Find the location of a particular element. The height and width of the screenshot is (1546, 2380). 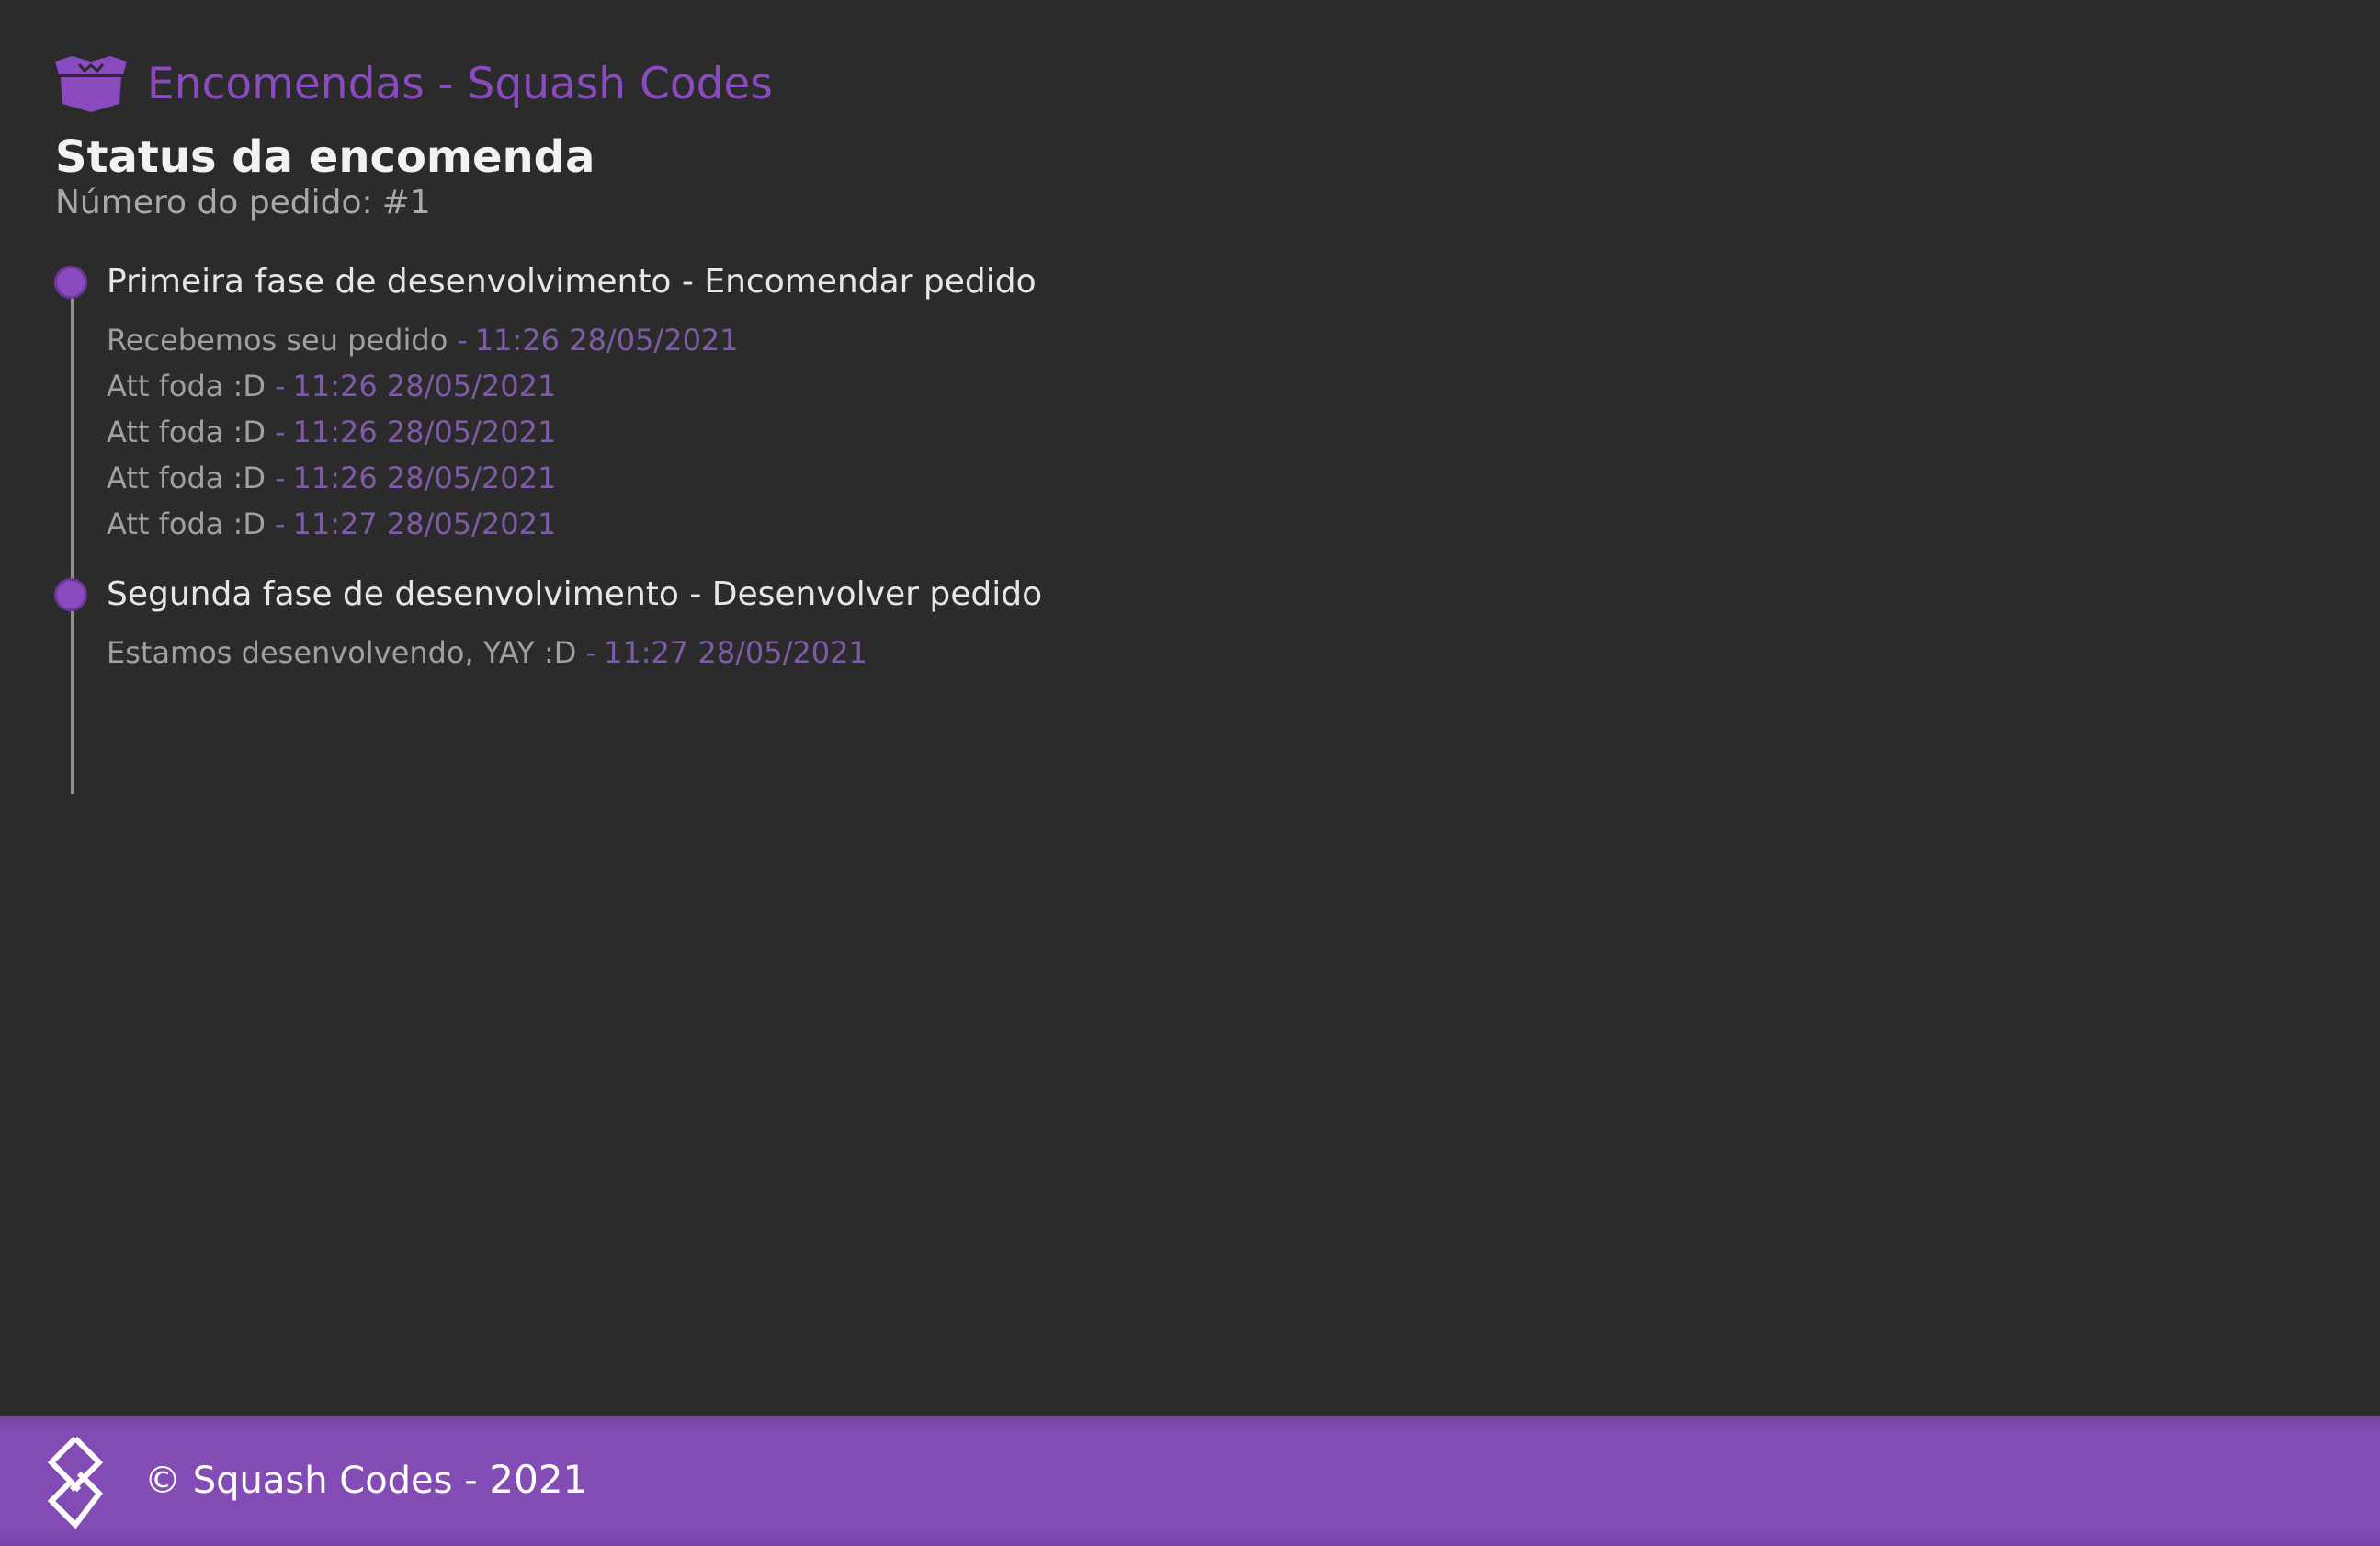

squash-codes-logo is located at coordinates (75, 1482).